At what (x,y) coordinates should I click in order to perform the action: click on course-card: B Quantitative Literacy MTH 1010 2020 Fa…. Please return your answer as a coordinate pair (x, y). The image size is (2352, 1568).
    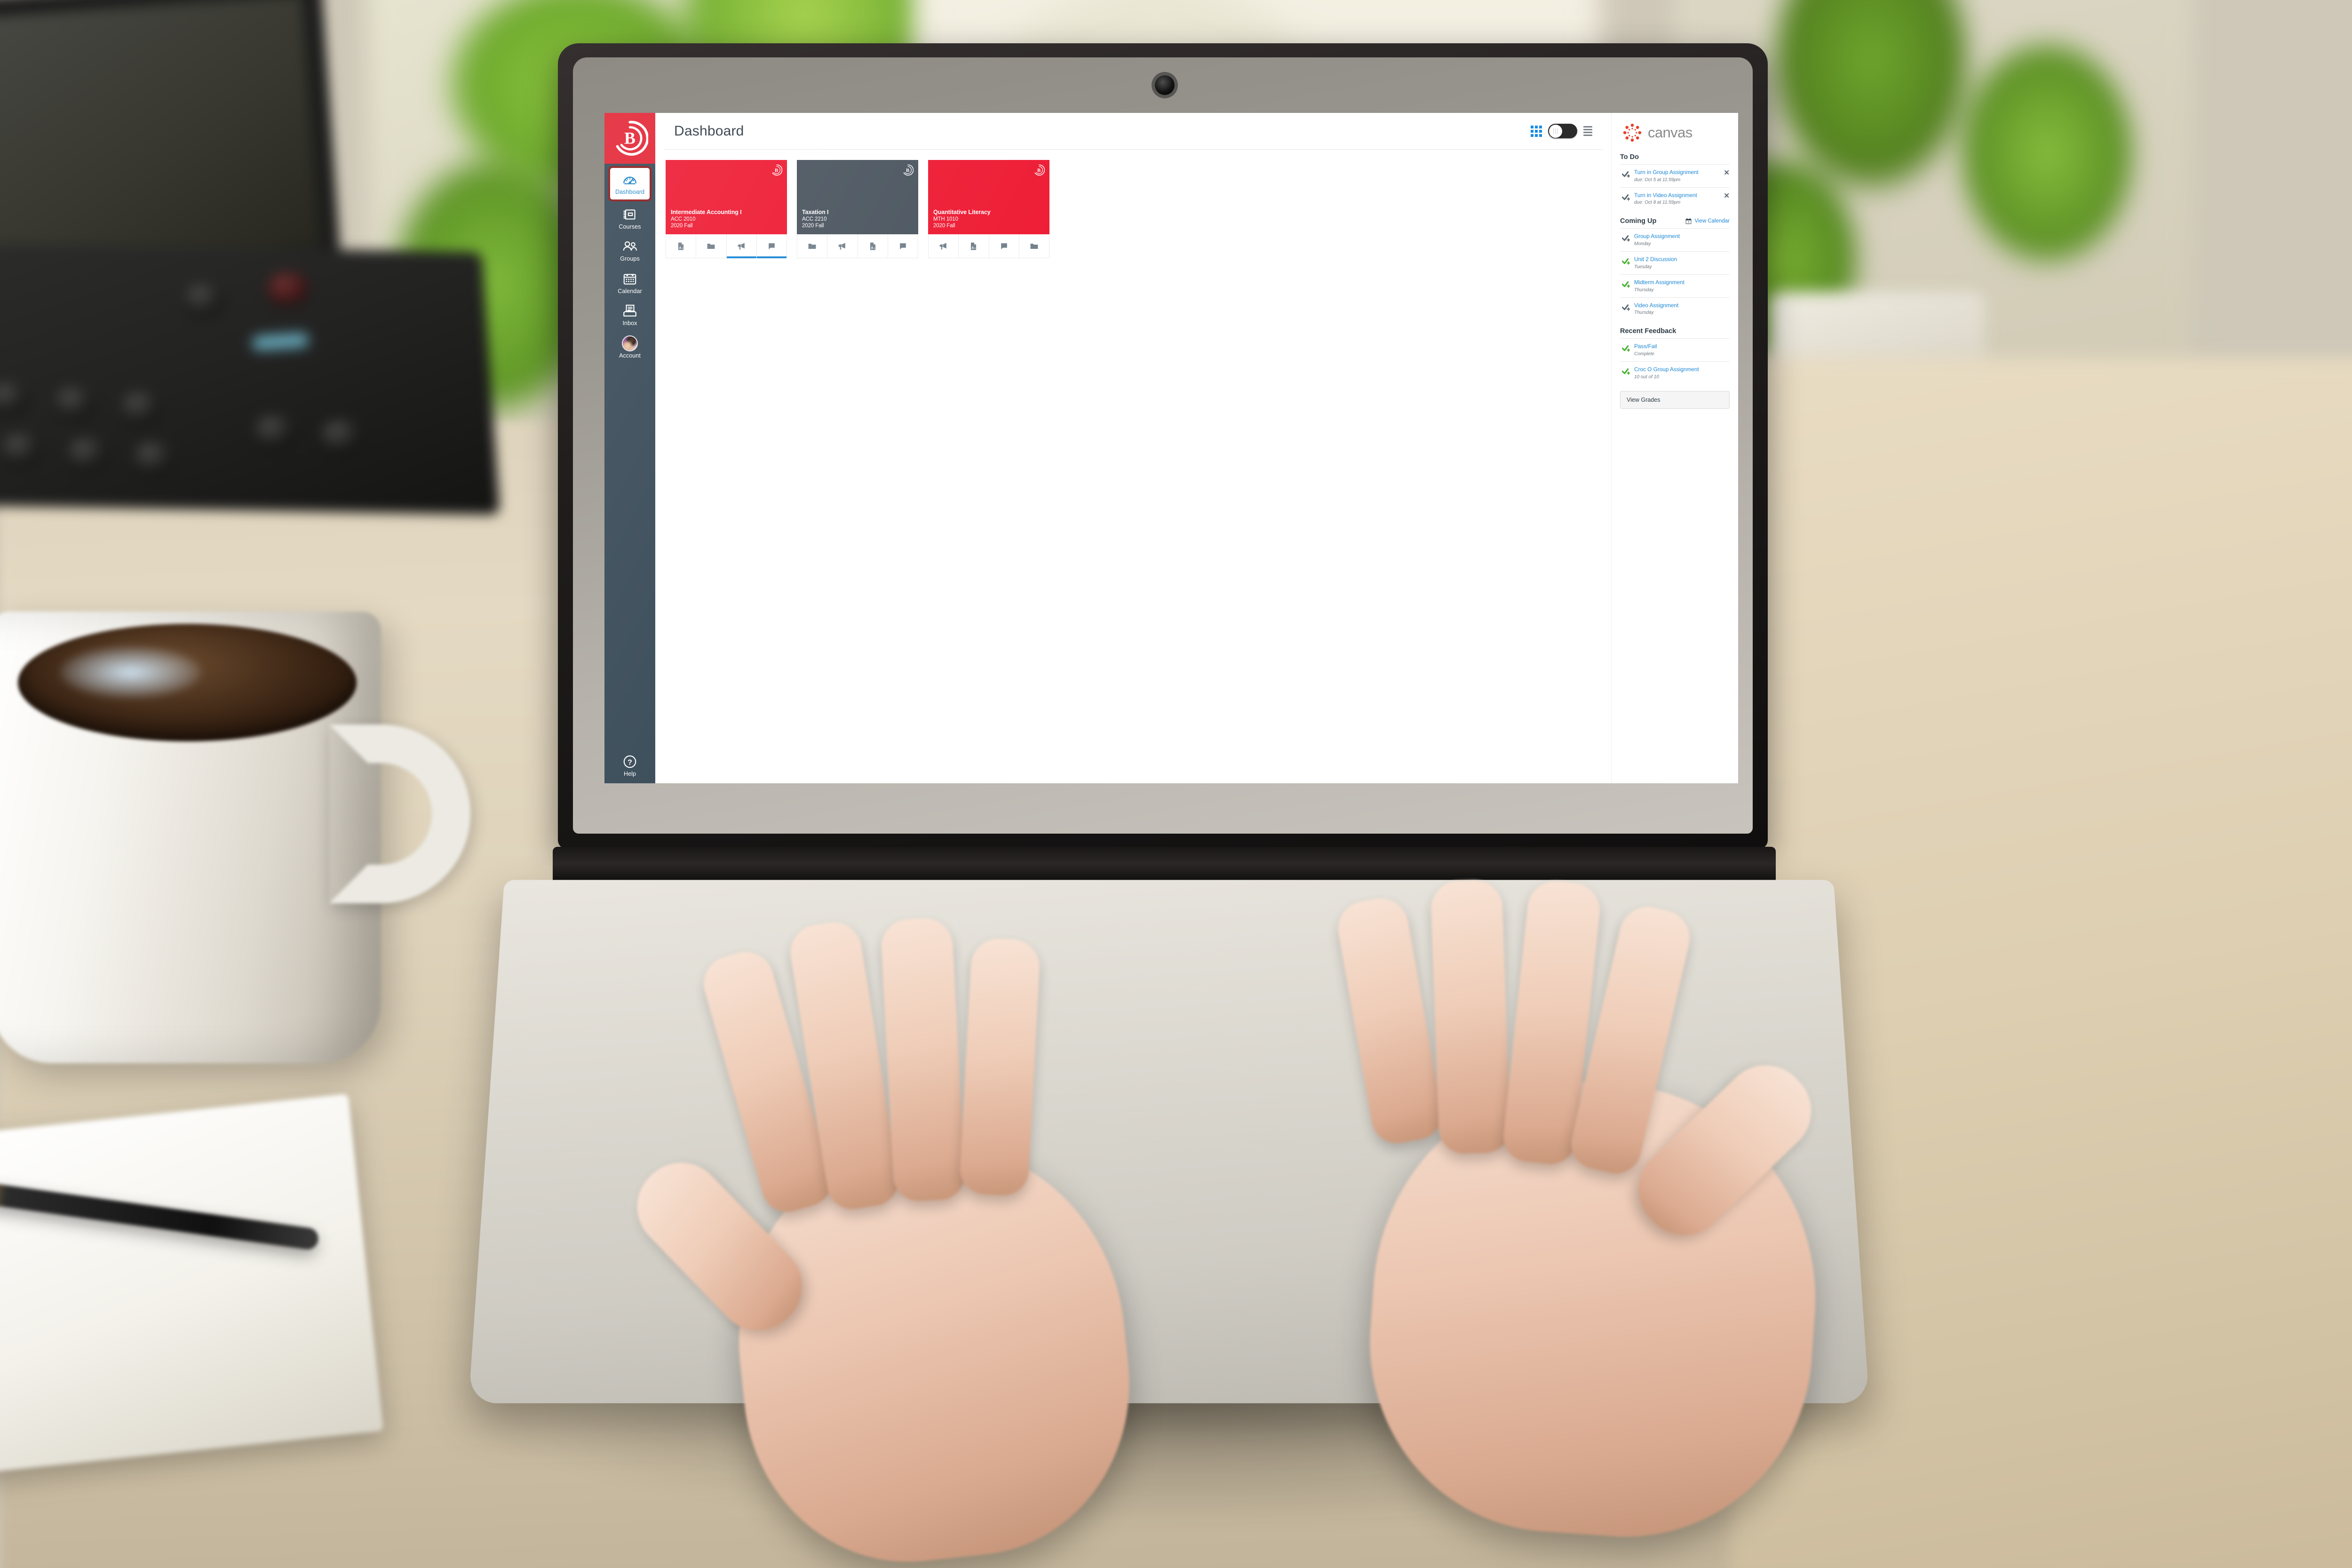
    Looking at the image, I should click on (988, 209).